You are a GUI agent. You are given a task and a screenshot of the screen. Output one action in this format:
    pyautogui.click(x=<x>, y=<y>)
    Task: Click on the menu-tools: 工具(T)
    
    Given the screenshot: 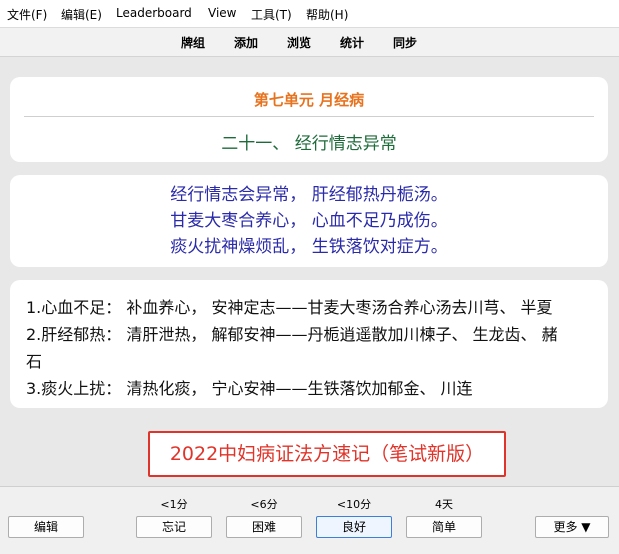 What is the action you would take?
    pyautogui.click(x=271, y=14)
    